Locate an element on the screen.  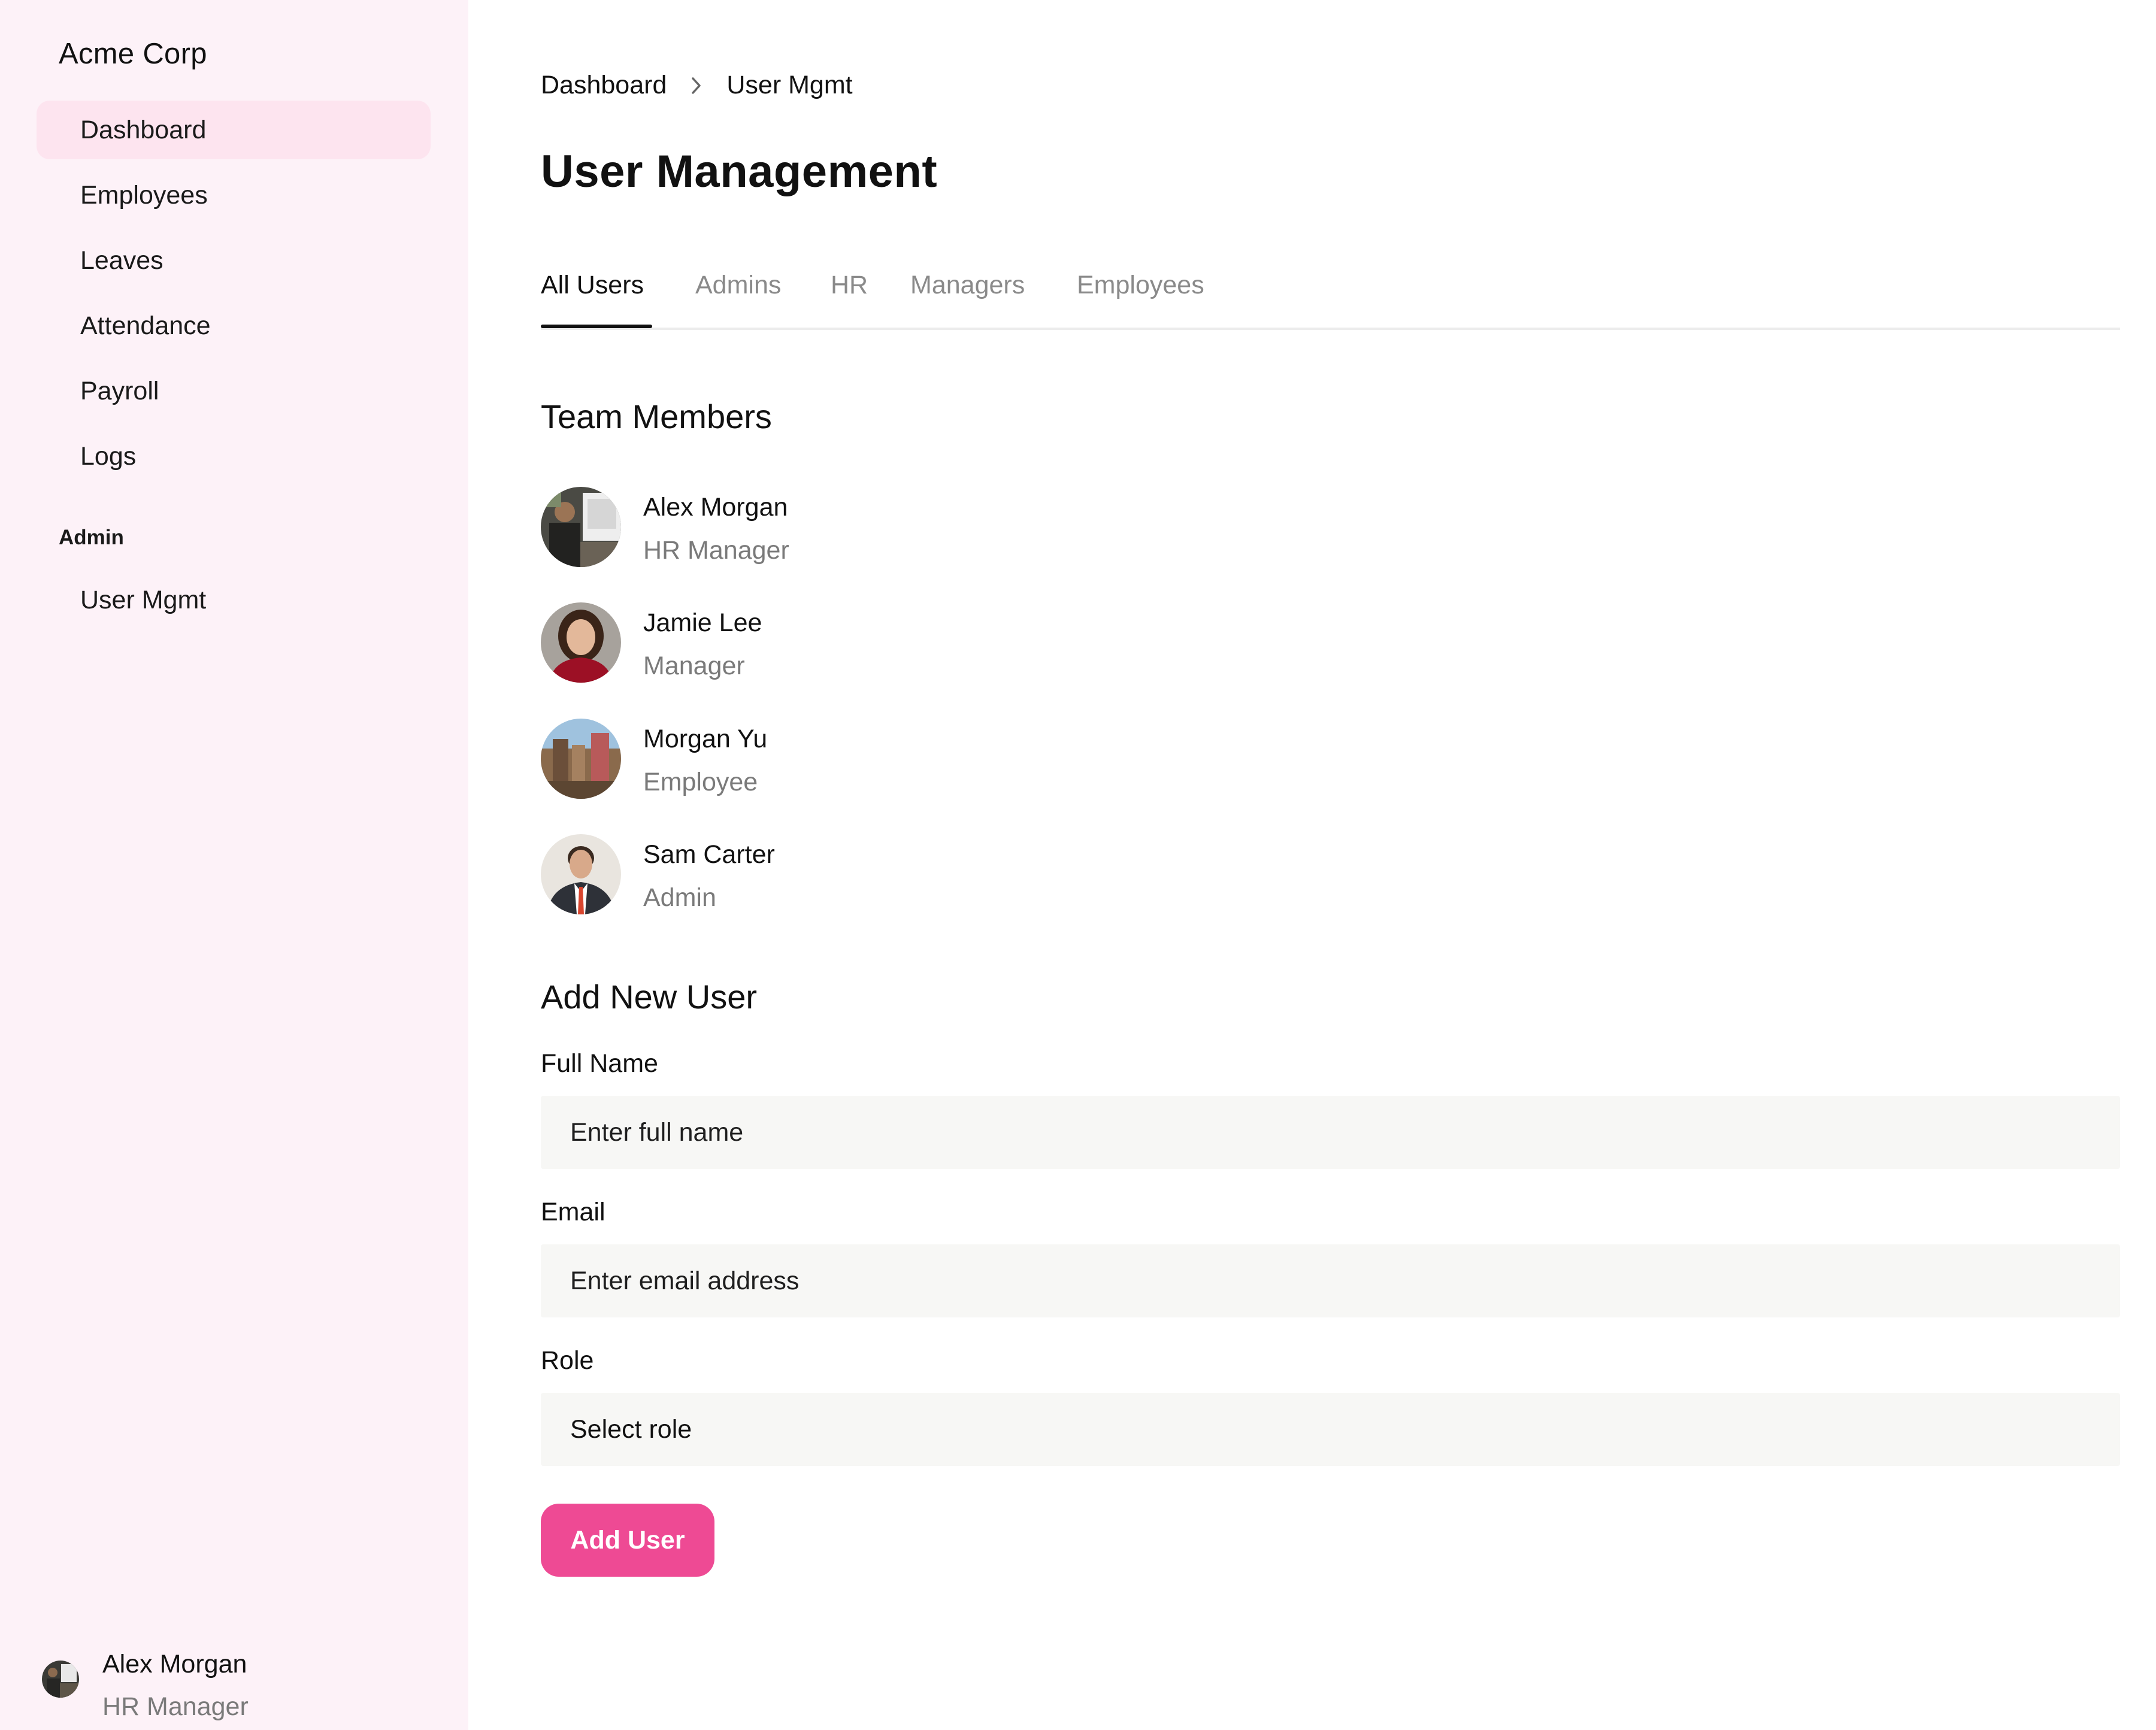
breadcrumb-dashboard-link: Dashboard is located at coordinates (604, 85).